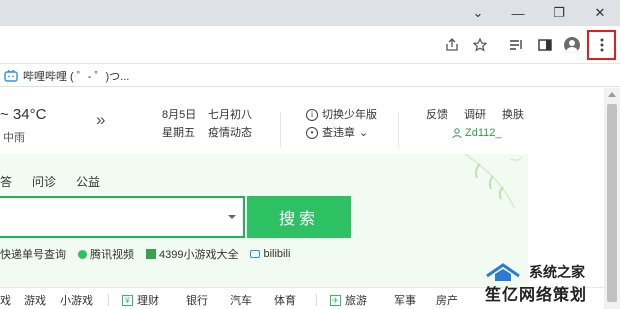 The height and width of the screenshot is (309, 620). I want to click on 4399-icon, so click(151, 254).